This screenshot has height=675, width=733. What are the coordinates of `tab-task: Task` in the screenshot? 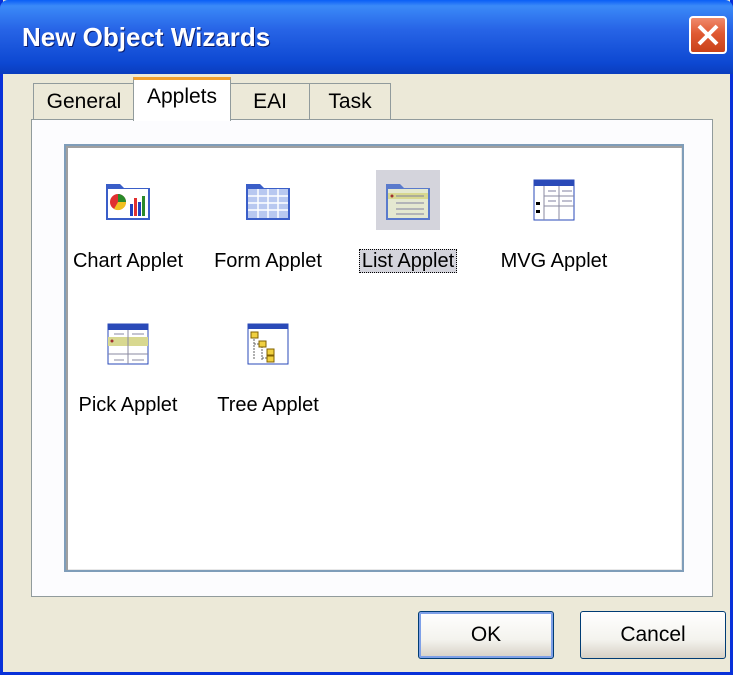 It's located at (350, 101).